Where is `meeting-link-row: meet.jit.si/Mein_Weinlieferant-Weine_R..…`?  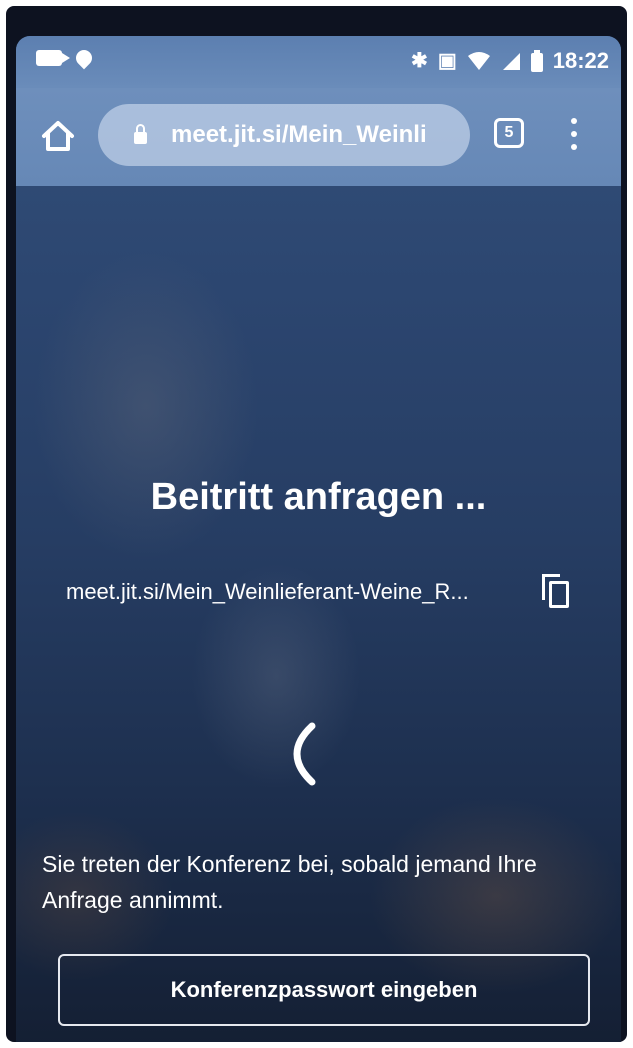 meeting-link-row: meet.jit.si/Mein_Weinlieferant-Weine_R..… is located at coordinates (326, 592).